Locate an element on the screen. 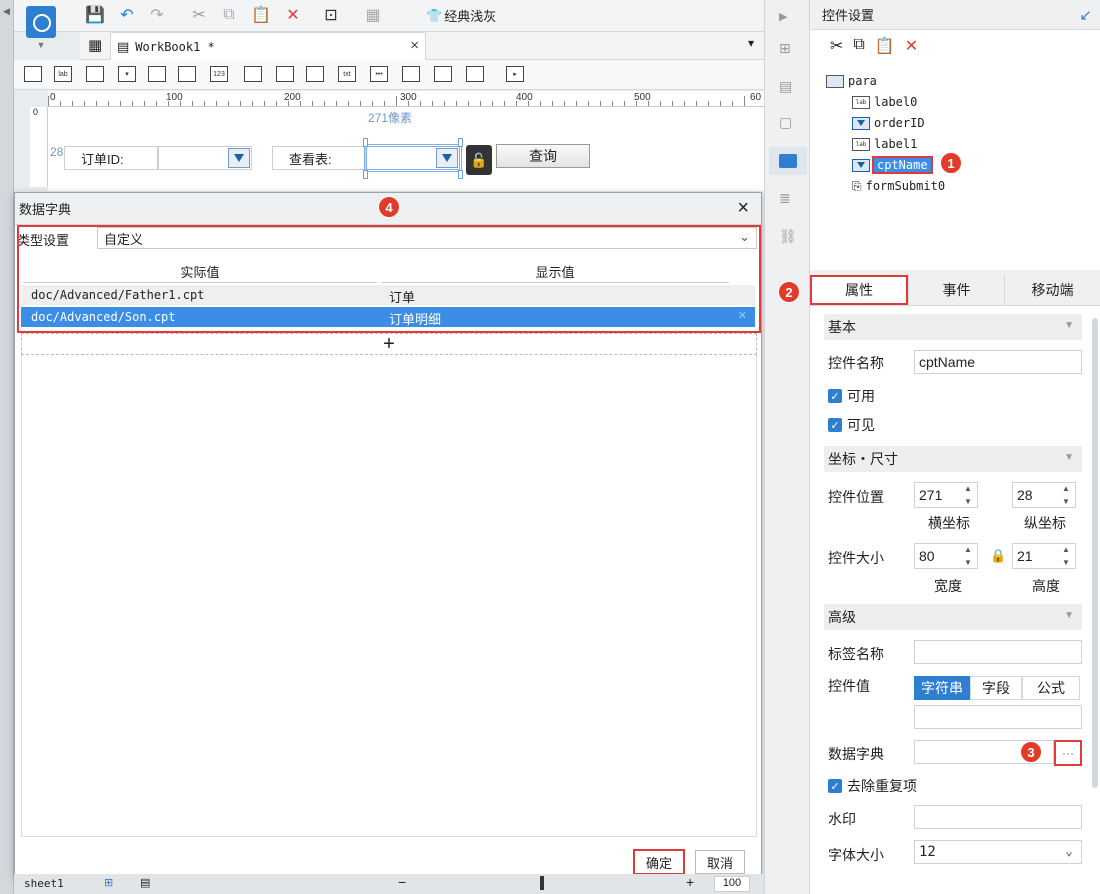 This screenshot has width=1100, height=894. widget-value-input is located at coordinates (998, 717).